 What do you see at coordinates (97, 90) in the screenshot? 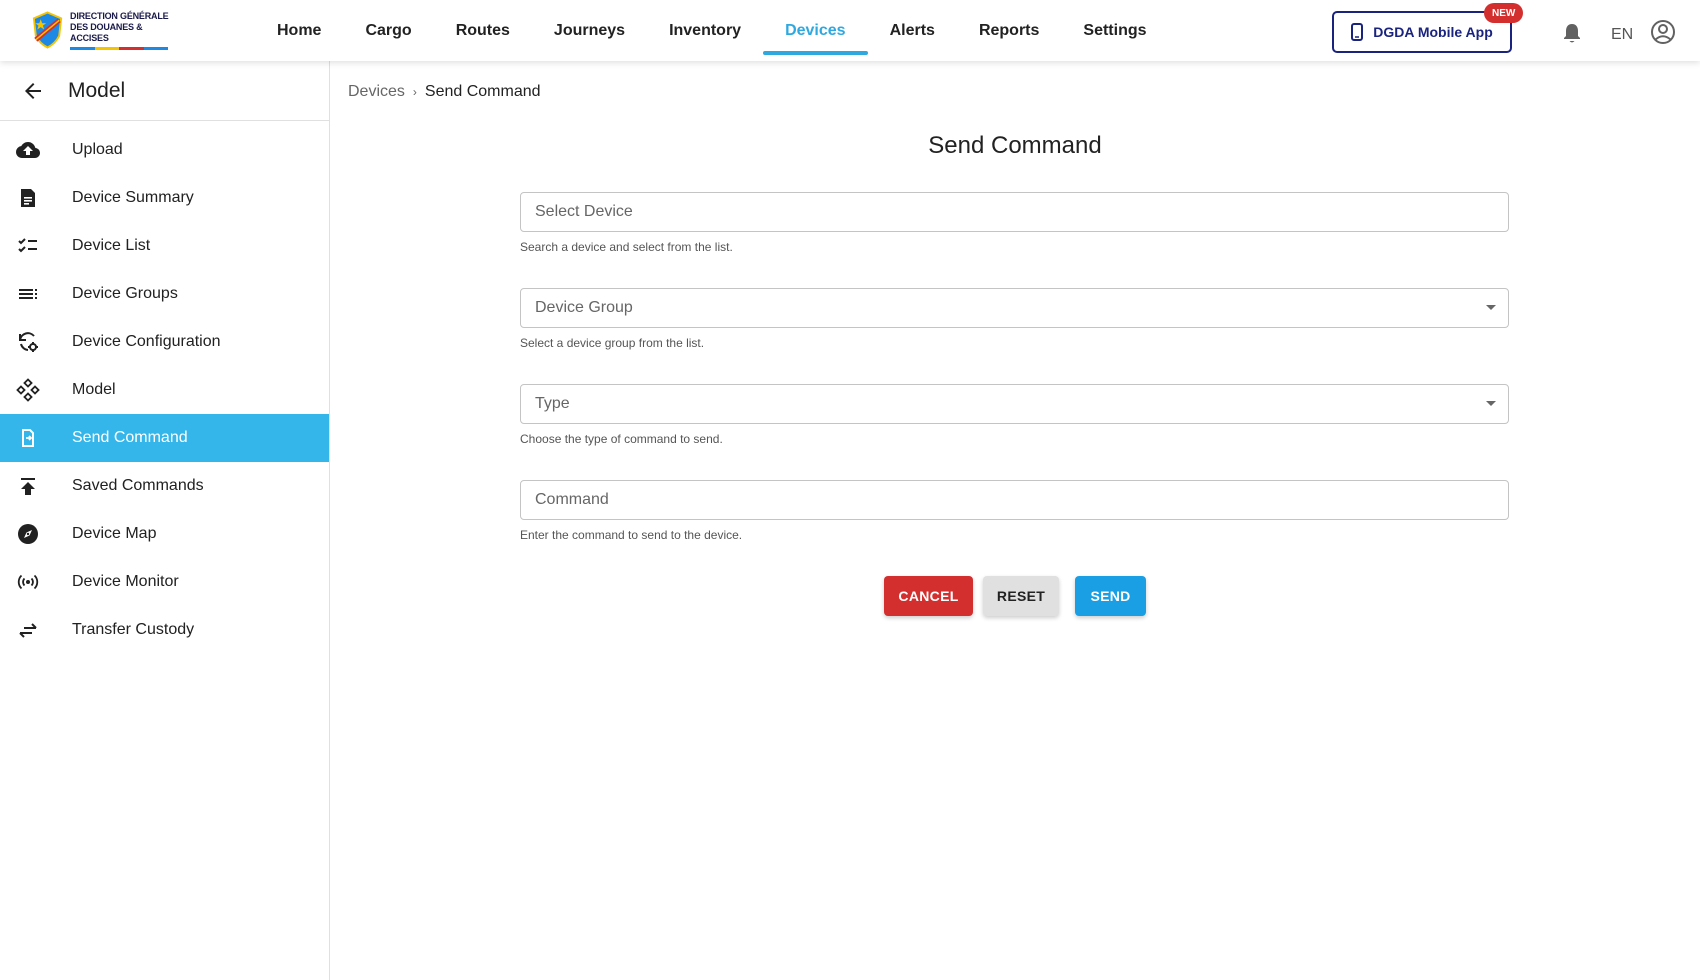
I see `sidebar-title: Model` at bounding box center [97, 90].